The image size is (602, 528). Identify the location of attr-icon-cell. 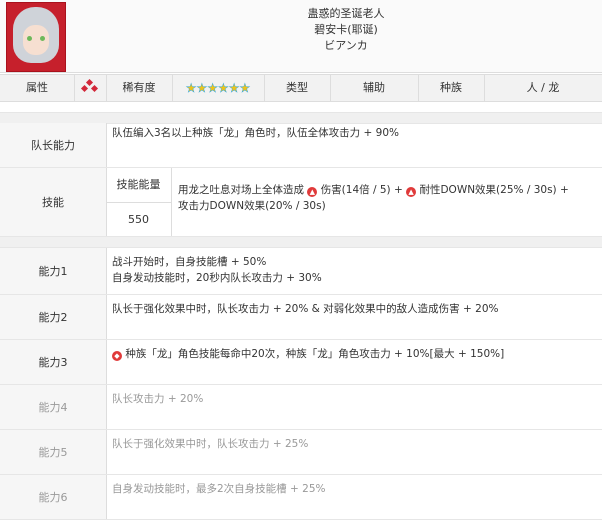
(90, 88).